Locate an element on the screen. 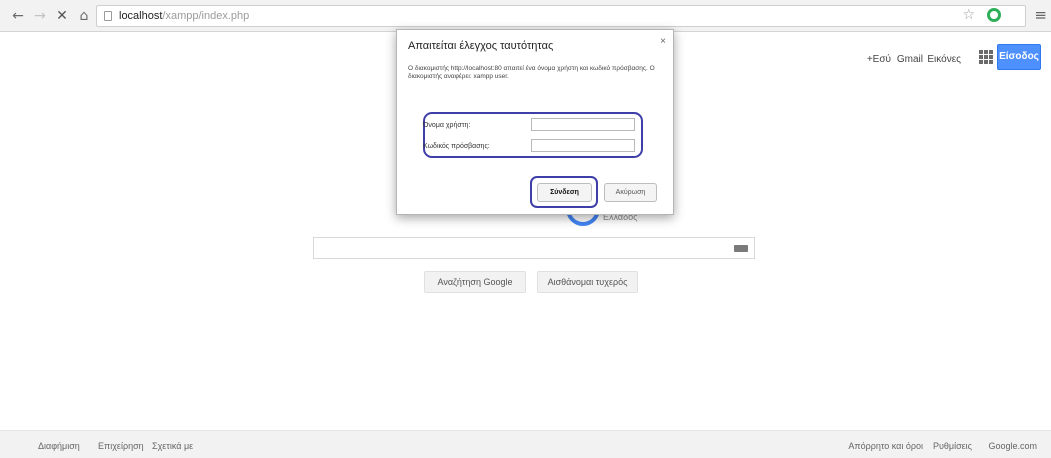 Image resolution: width=1051 pixels, height=458 pixels. password-input is located at coordinates (583, 145).